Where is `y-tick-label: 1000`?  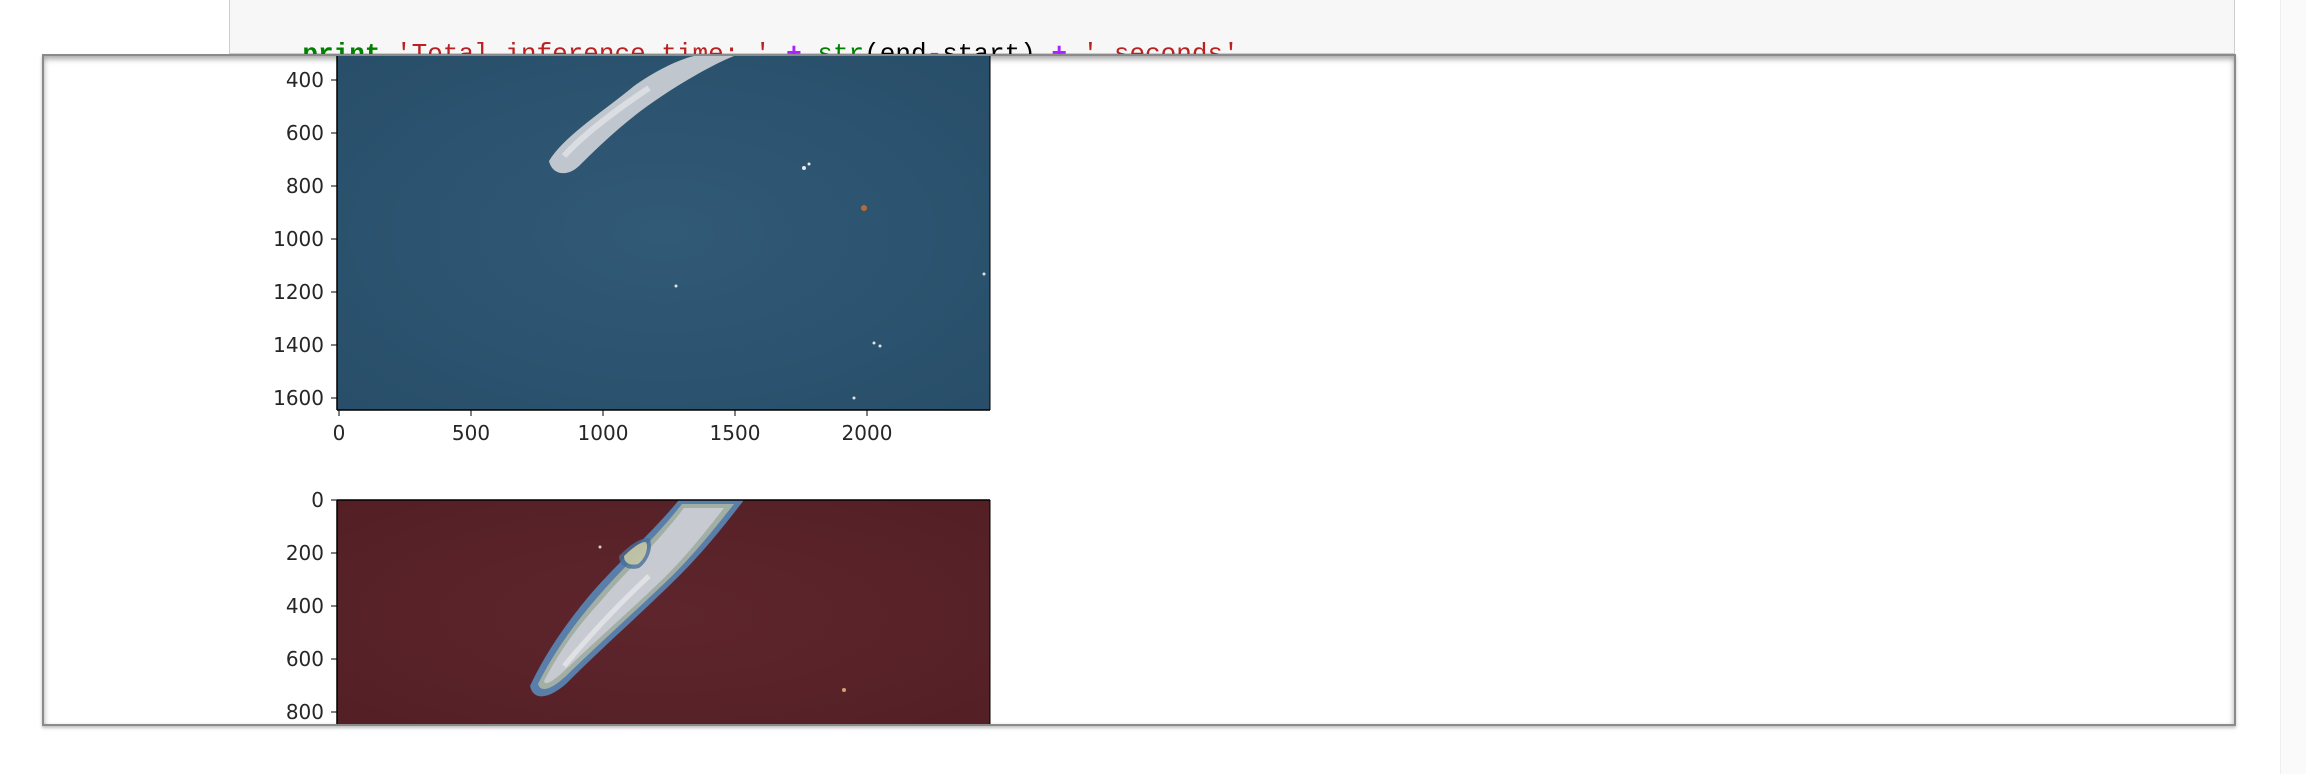 y-tick-label: 1000 is located at coordinates (298, 239).